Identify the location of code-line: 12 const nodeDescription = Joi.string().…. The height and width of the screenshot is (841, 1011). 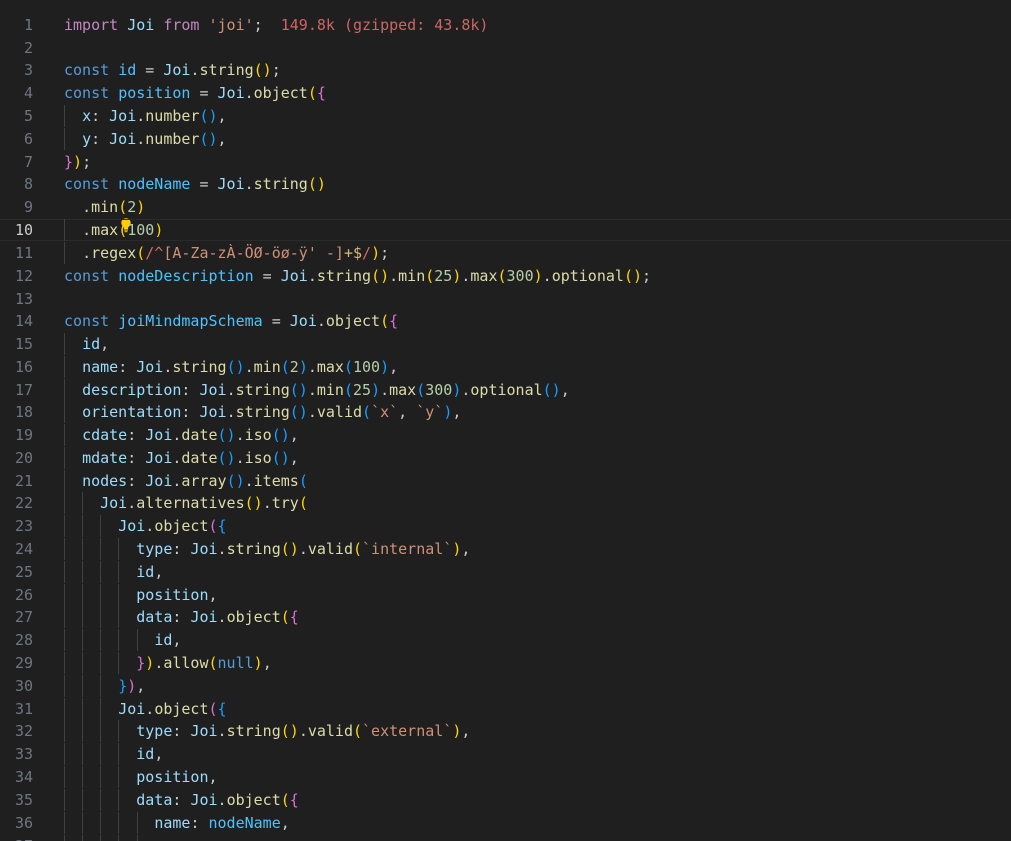
(505, 276).